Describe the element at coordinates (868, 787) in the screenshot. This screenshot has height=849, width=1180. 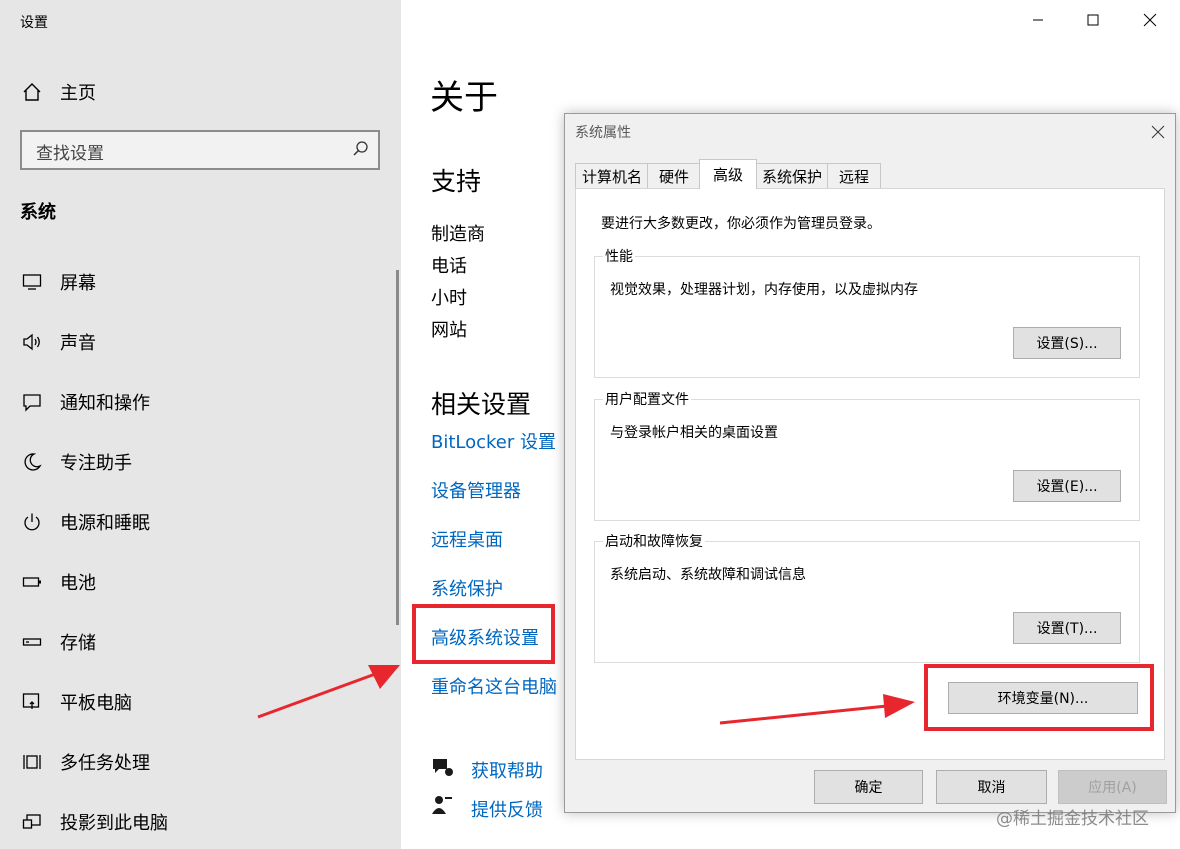
I see `ok-button: 确定` at that location.